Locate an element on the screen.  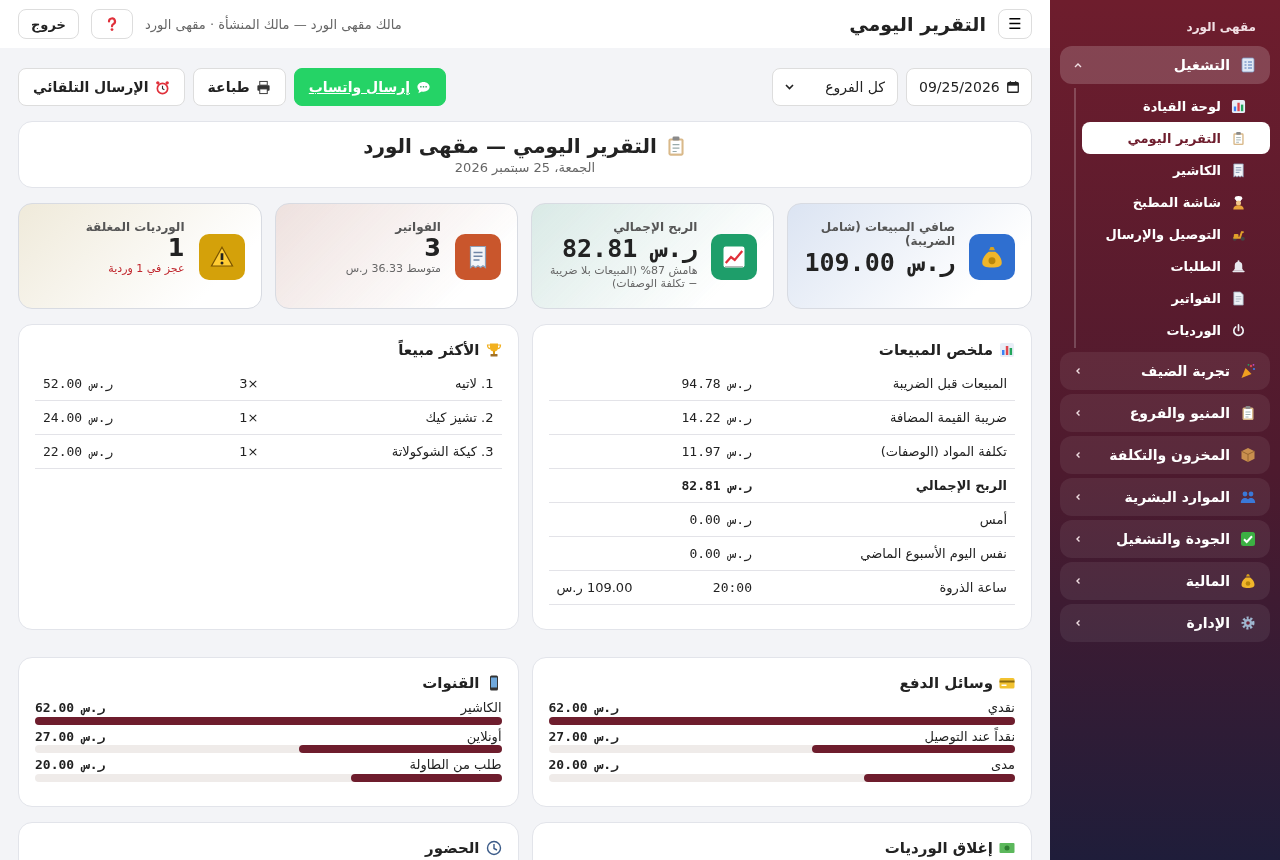
menu-button: ☰ is located at coordinates (1015, 24).